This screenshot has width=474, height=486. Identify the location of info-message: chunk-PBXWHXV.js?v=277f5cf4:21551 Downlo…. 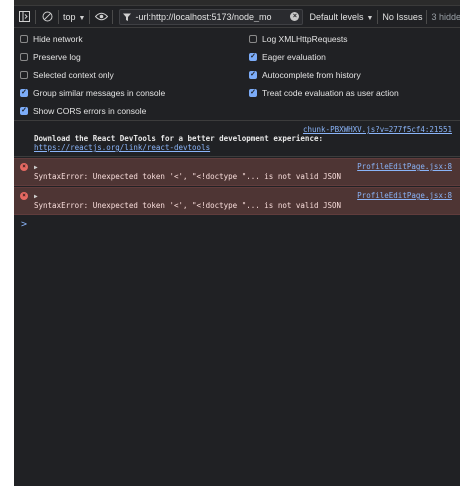
(237, 139).